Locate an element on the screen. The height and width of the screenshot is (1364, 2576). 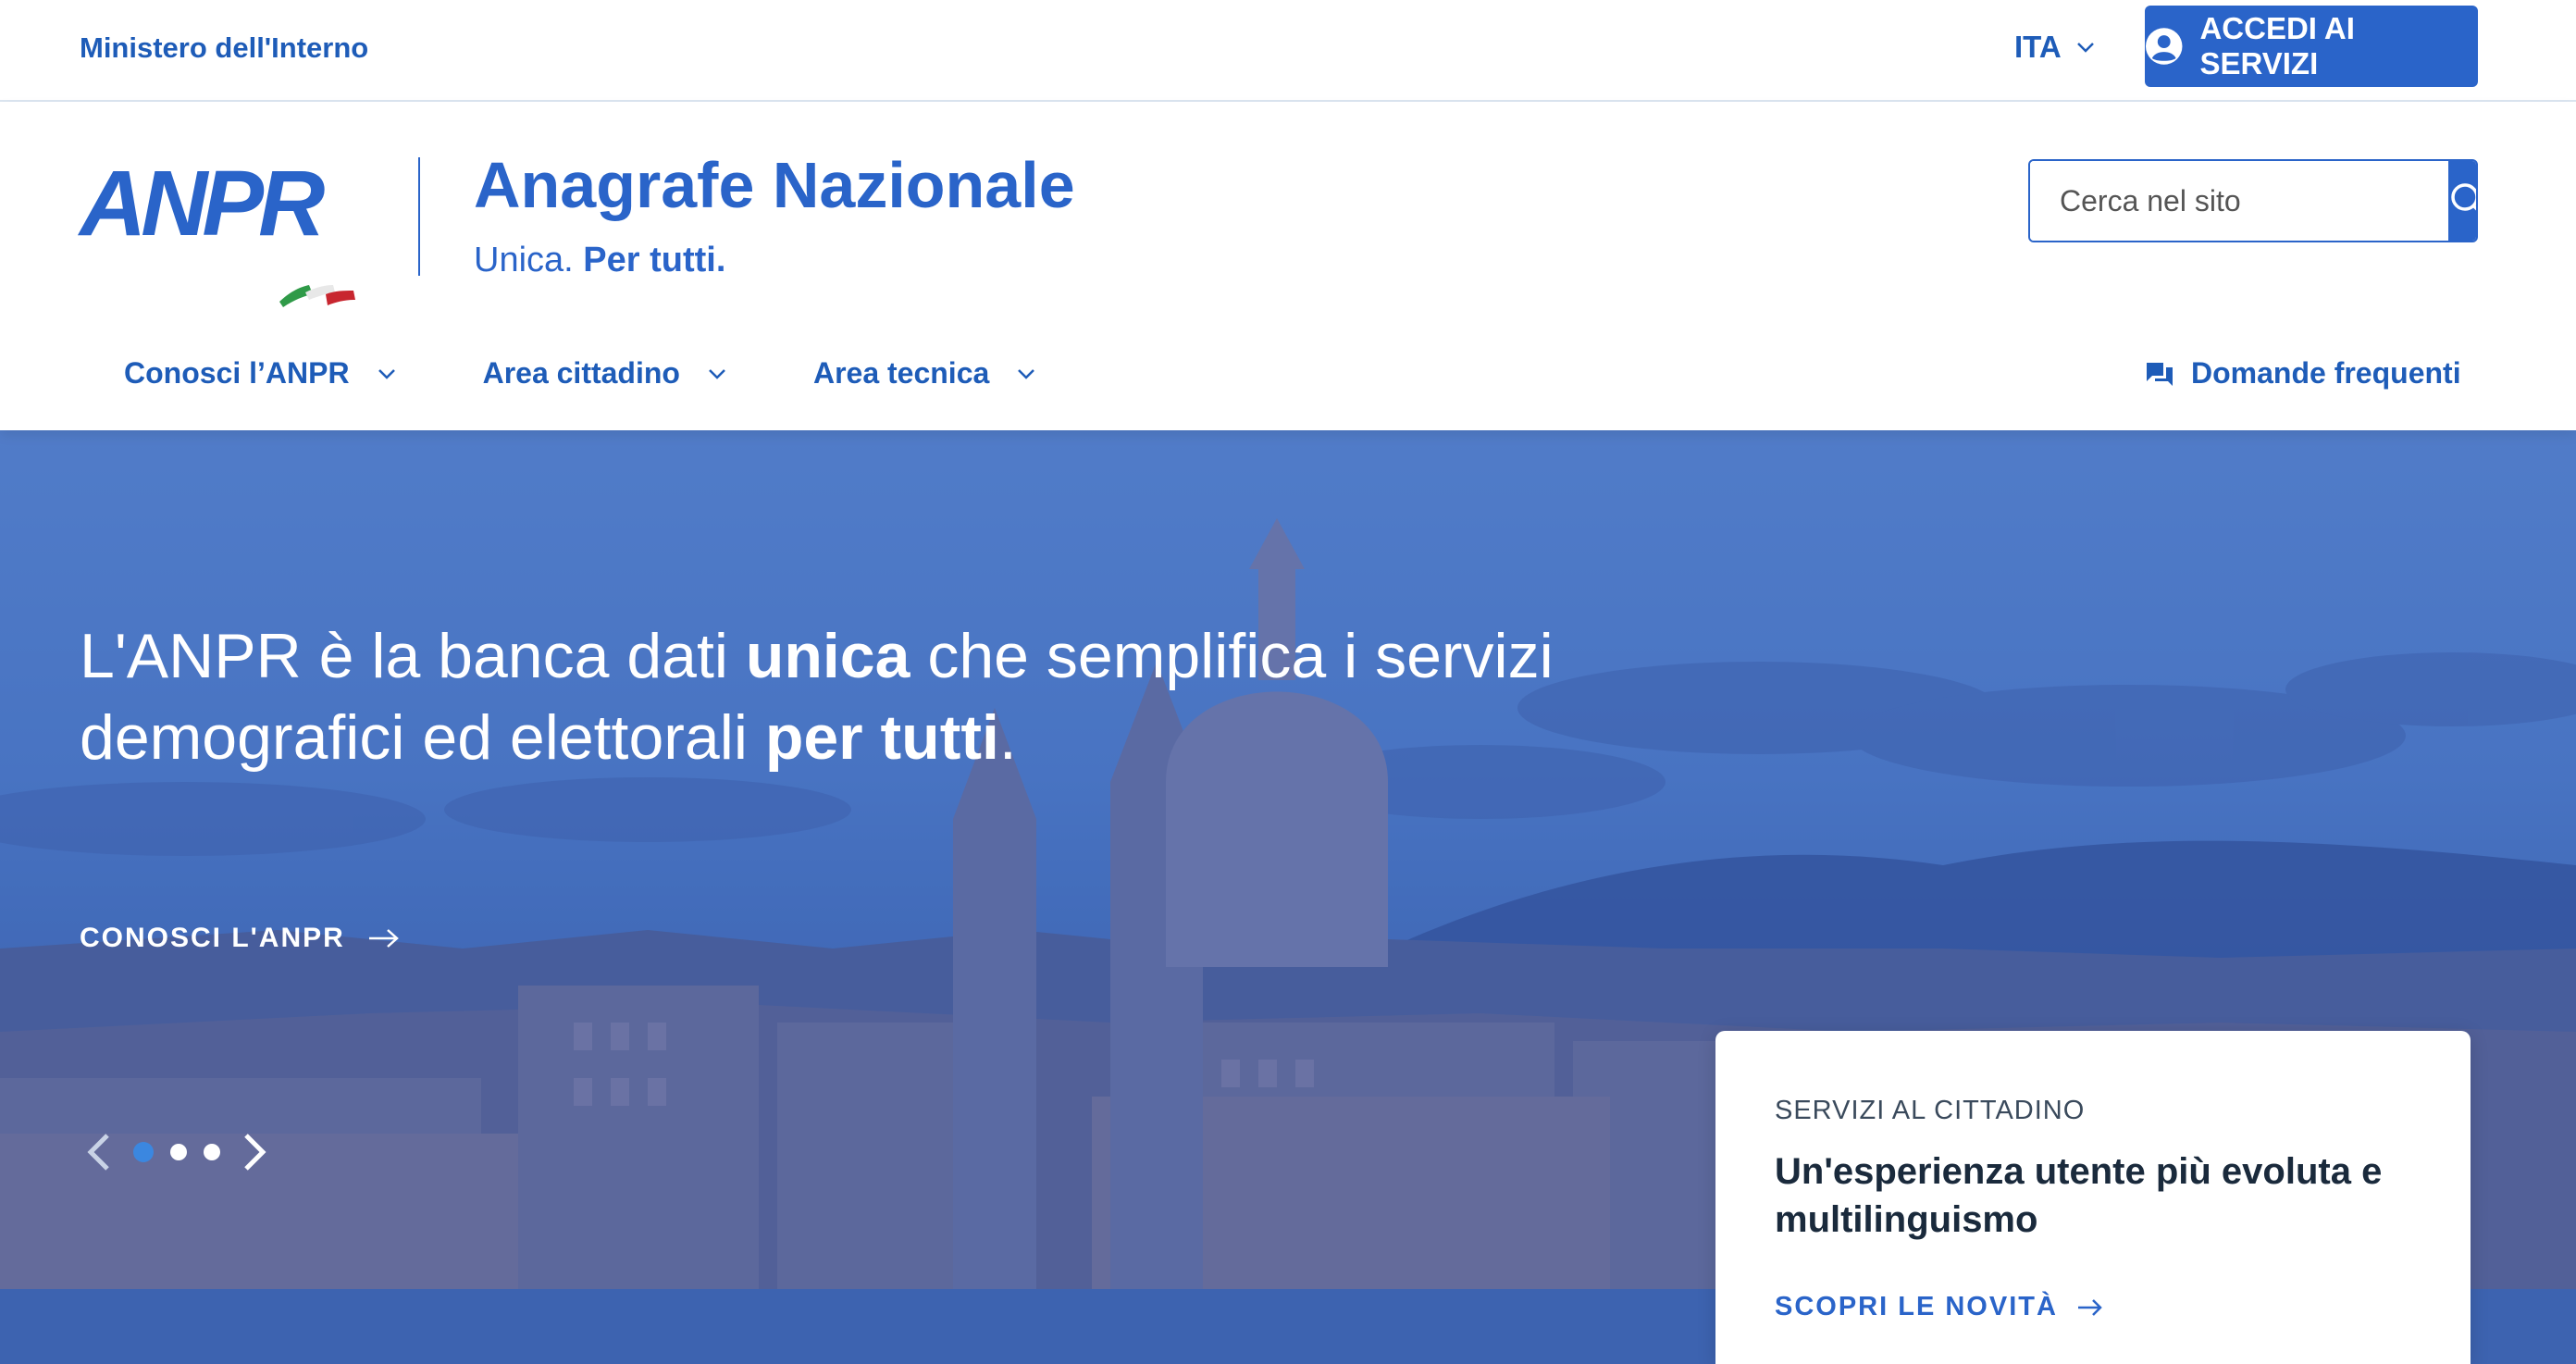
search-button is located at coordinates (2462, 201).